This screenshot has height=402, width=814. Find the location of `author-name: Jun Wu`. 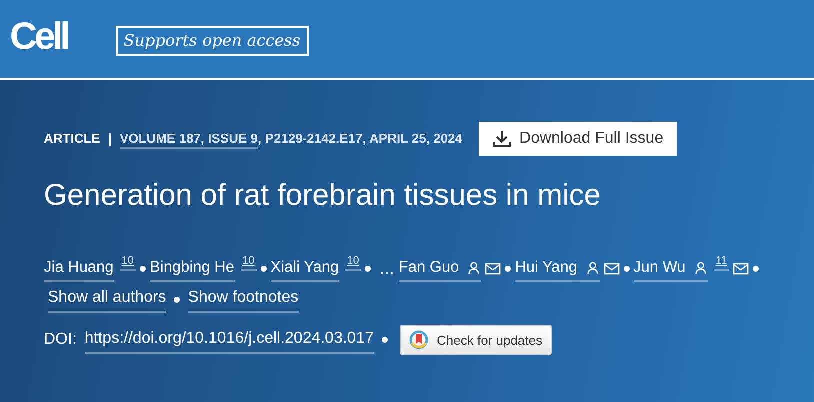

author-name: Jun Wu is located at coordinates (660, 268).